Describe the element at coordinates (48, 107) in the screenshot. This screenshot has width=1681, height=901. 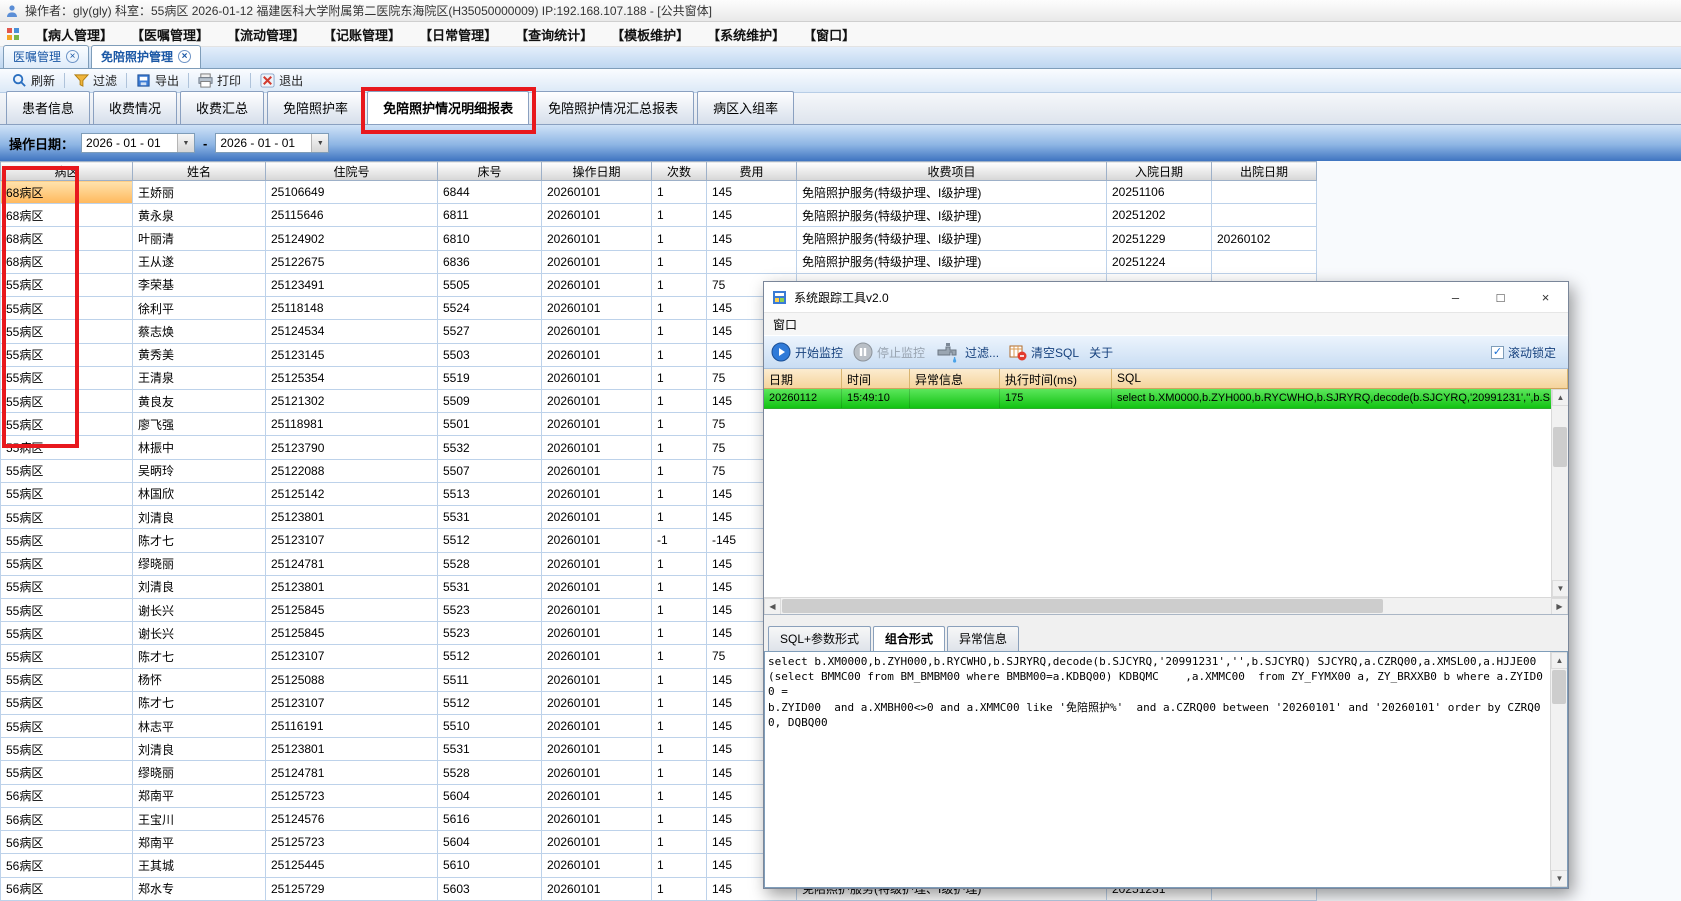
I see `sub-tab: 患者信息` at that location.